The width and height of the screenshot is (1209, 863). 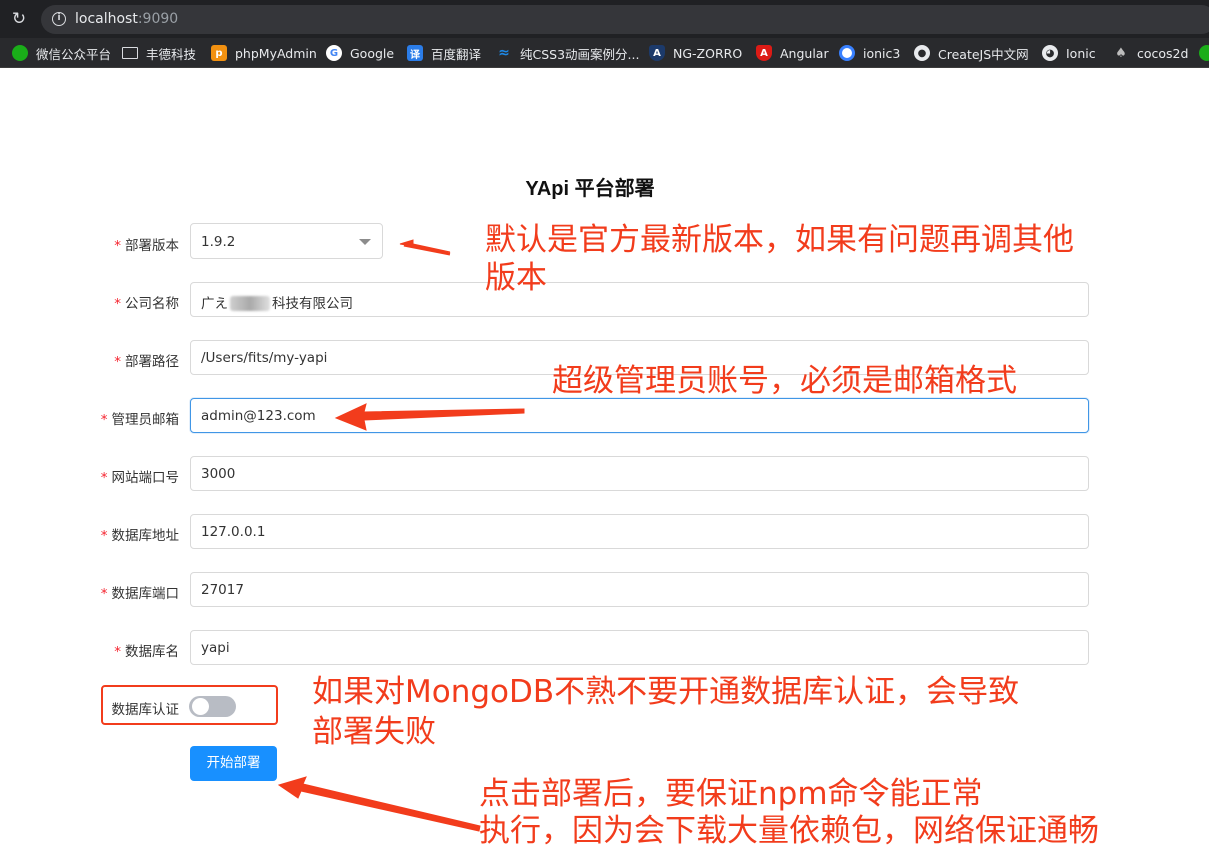 I want to click on annotation-auth-line1: 如果对MongoDB不熟不要开通数据库认证，会导致, so click(x=666, y=692).